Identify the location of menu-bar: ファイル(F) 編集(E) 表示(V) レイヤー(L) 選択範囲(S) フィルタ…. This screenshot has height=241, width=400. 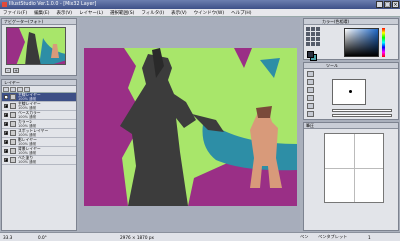
(200, 13).